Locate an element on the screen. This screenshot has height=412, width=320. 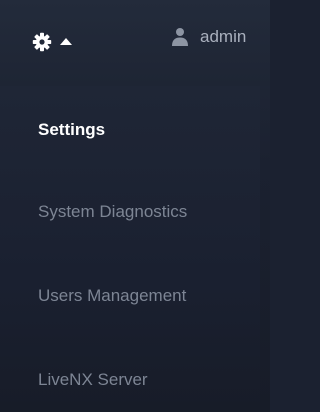
user-icon is located at coordinates (180, 37).